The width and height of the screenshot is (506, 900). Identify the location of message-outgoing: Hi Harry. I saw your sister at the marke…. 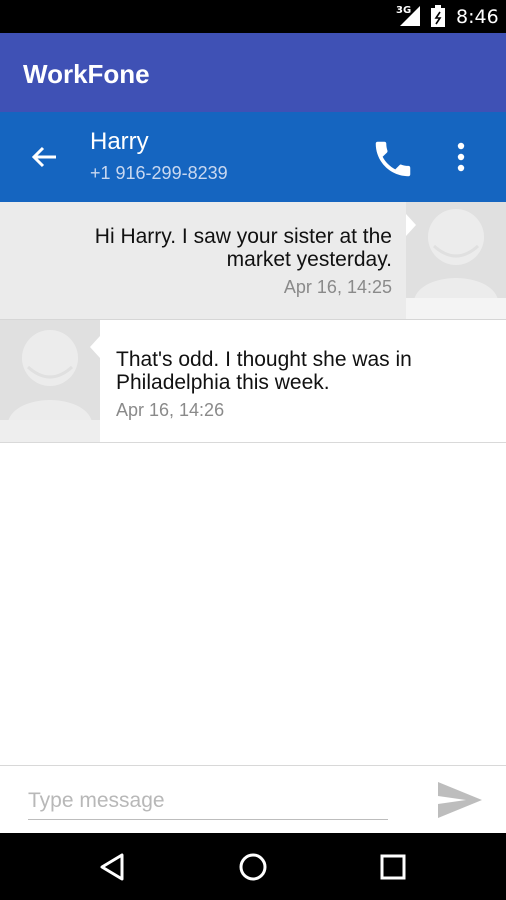
(253, 261).